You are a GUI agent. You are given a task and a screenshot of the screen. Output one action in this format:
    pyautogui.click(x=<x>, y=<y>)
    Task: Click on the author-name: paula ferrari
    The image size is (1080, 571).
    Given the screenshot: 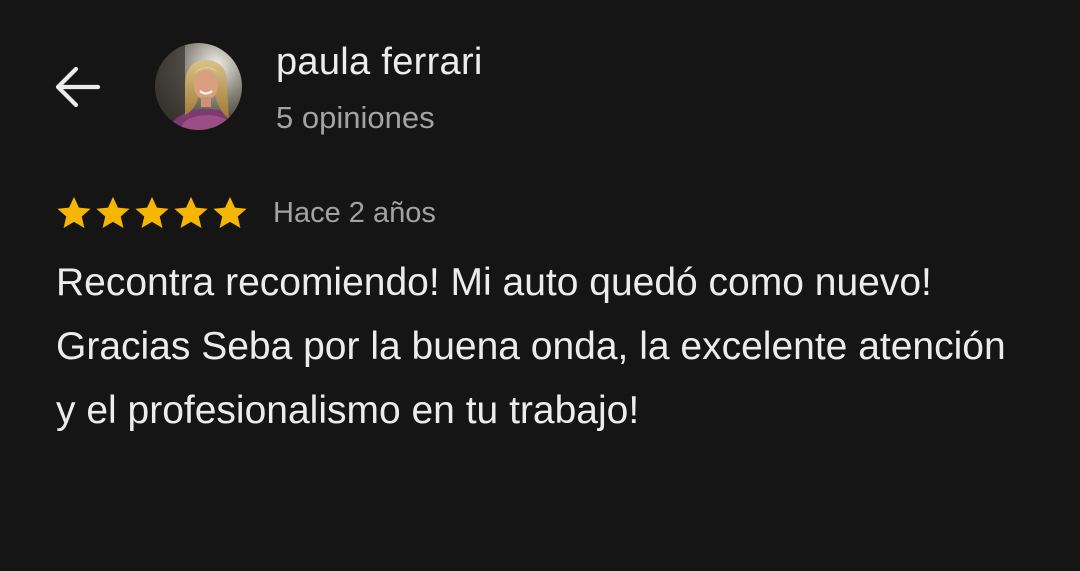 What is the action you would take?
    pyautogui.click(x=379, y=62)
    